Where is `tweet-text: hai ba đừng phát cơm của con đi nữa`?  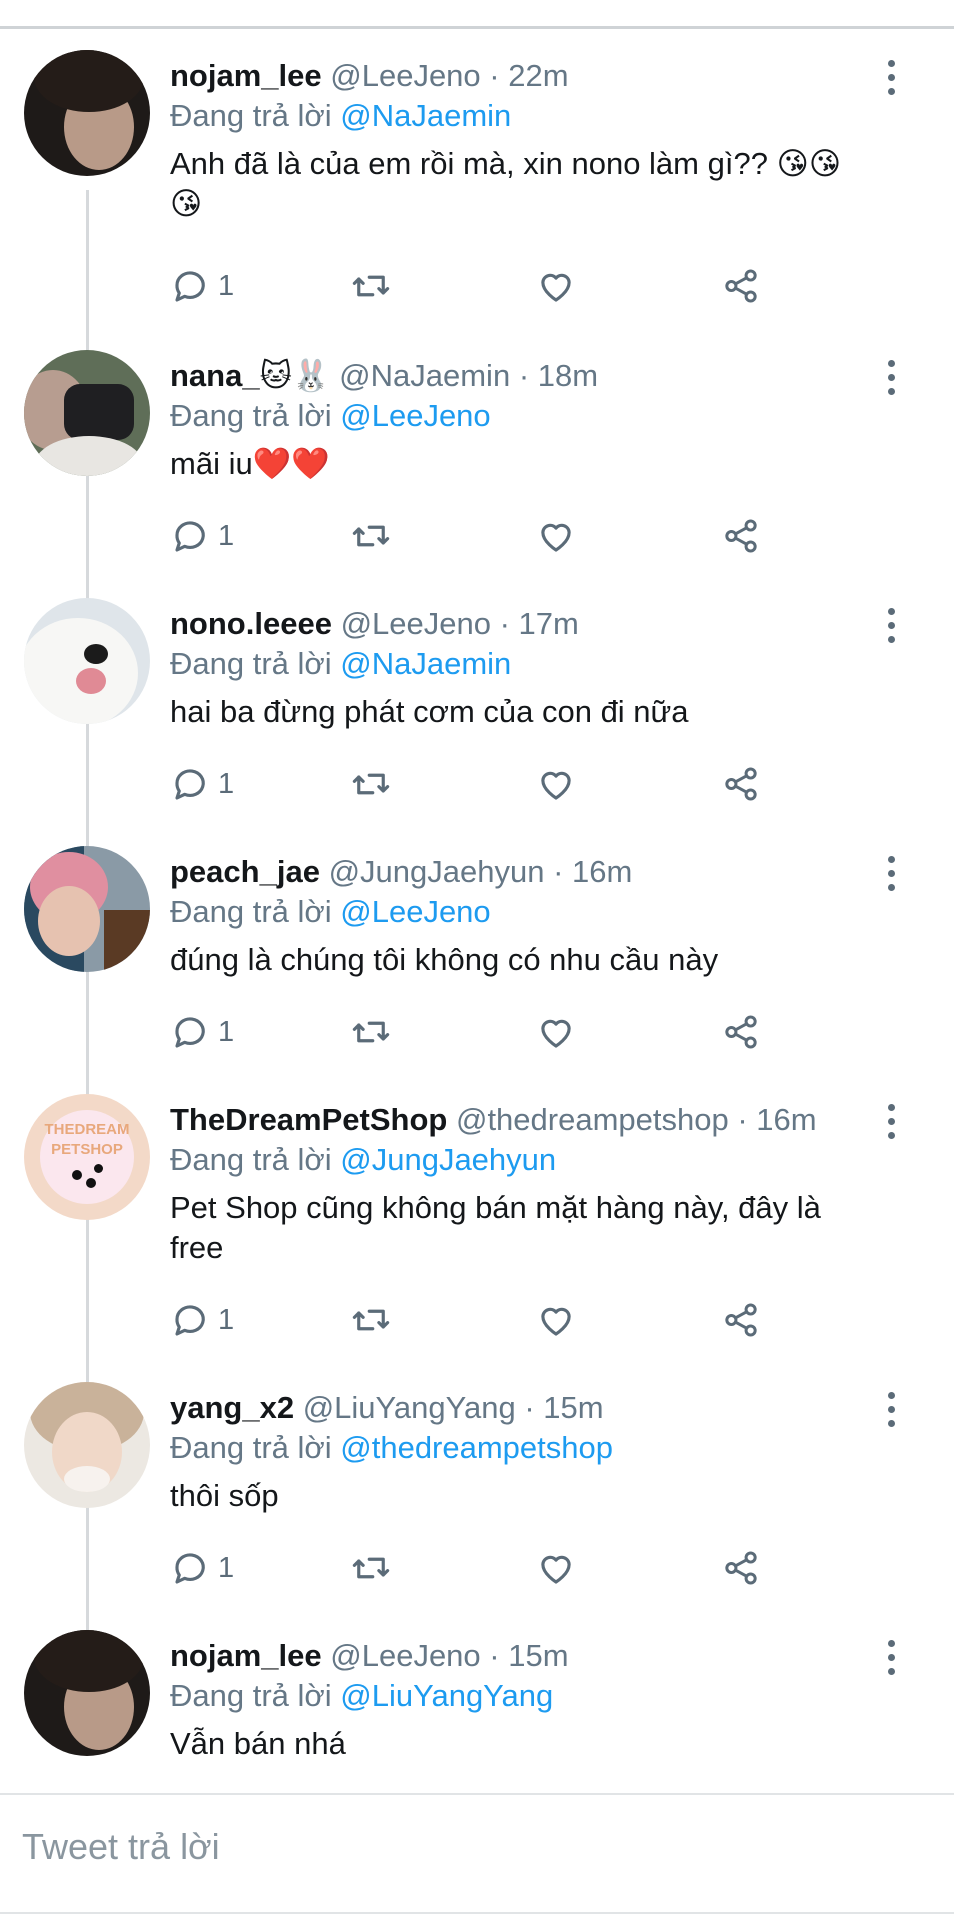
tweet-text: hai ba đừng phát cơm của con đi nữa is located at coordinates (429, 711).